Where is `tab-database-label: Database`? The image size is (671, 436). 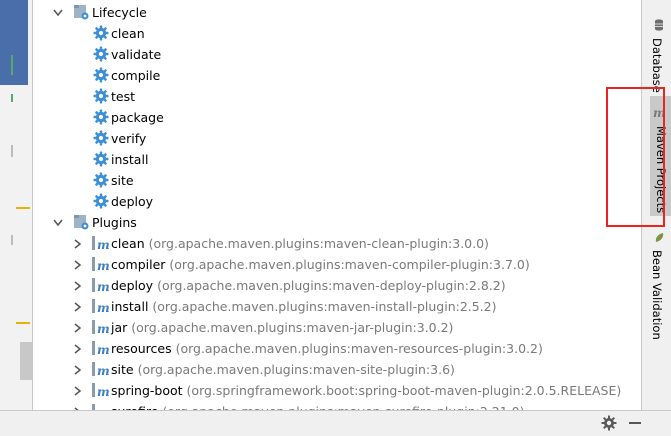 tab-database-label: Database is located at coordinates (657, 65).